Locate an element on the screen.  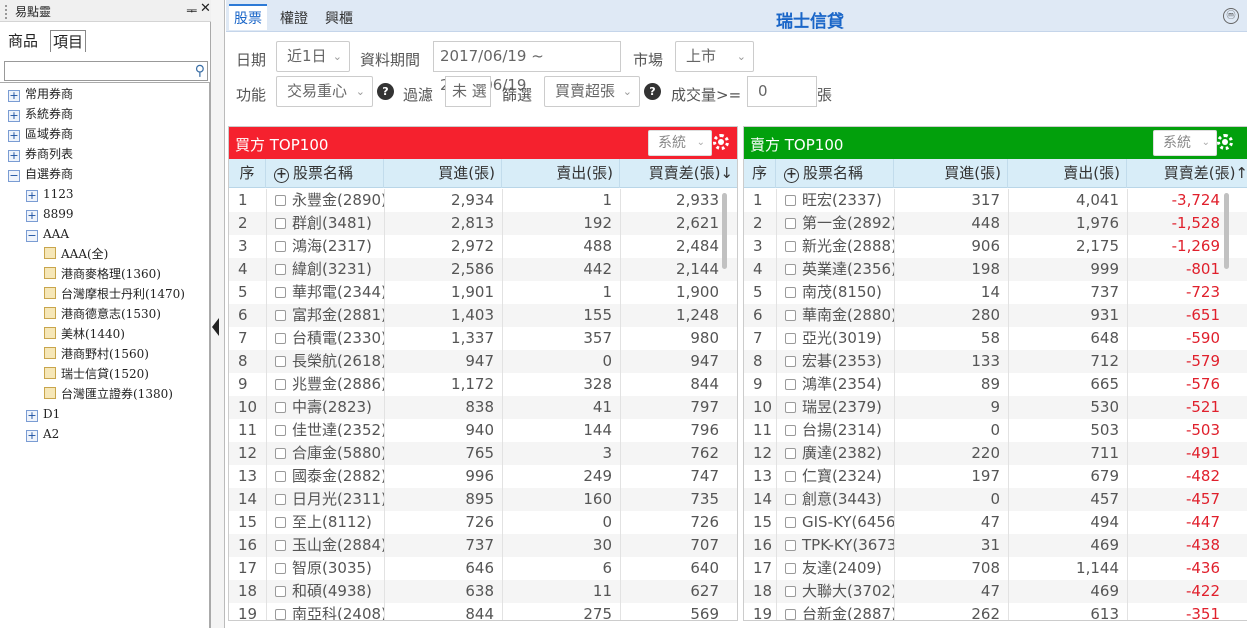
table-row: 13 仁寶(2324) 197 679 -482 is located at coordinates (995, 476).